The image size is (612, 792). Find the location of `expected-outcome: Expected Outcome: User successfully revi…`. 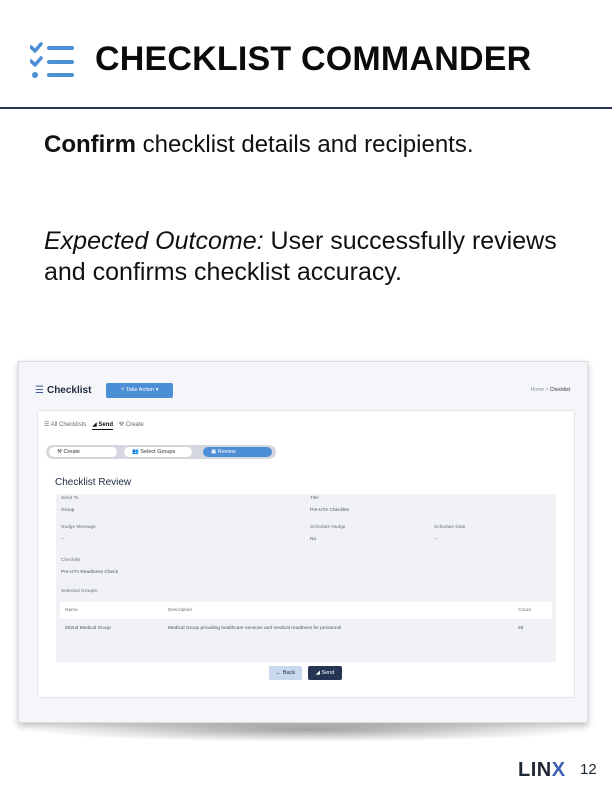

expected-outcome: Expected Outcome: User successfully revi… is located at coordinates (314, 257).